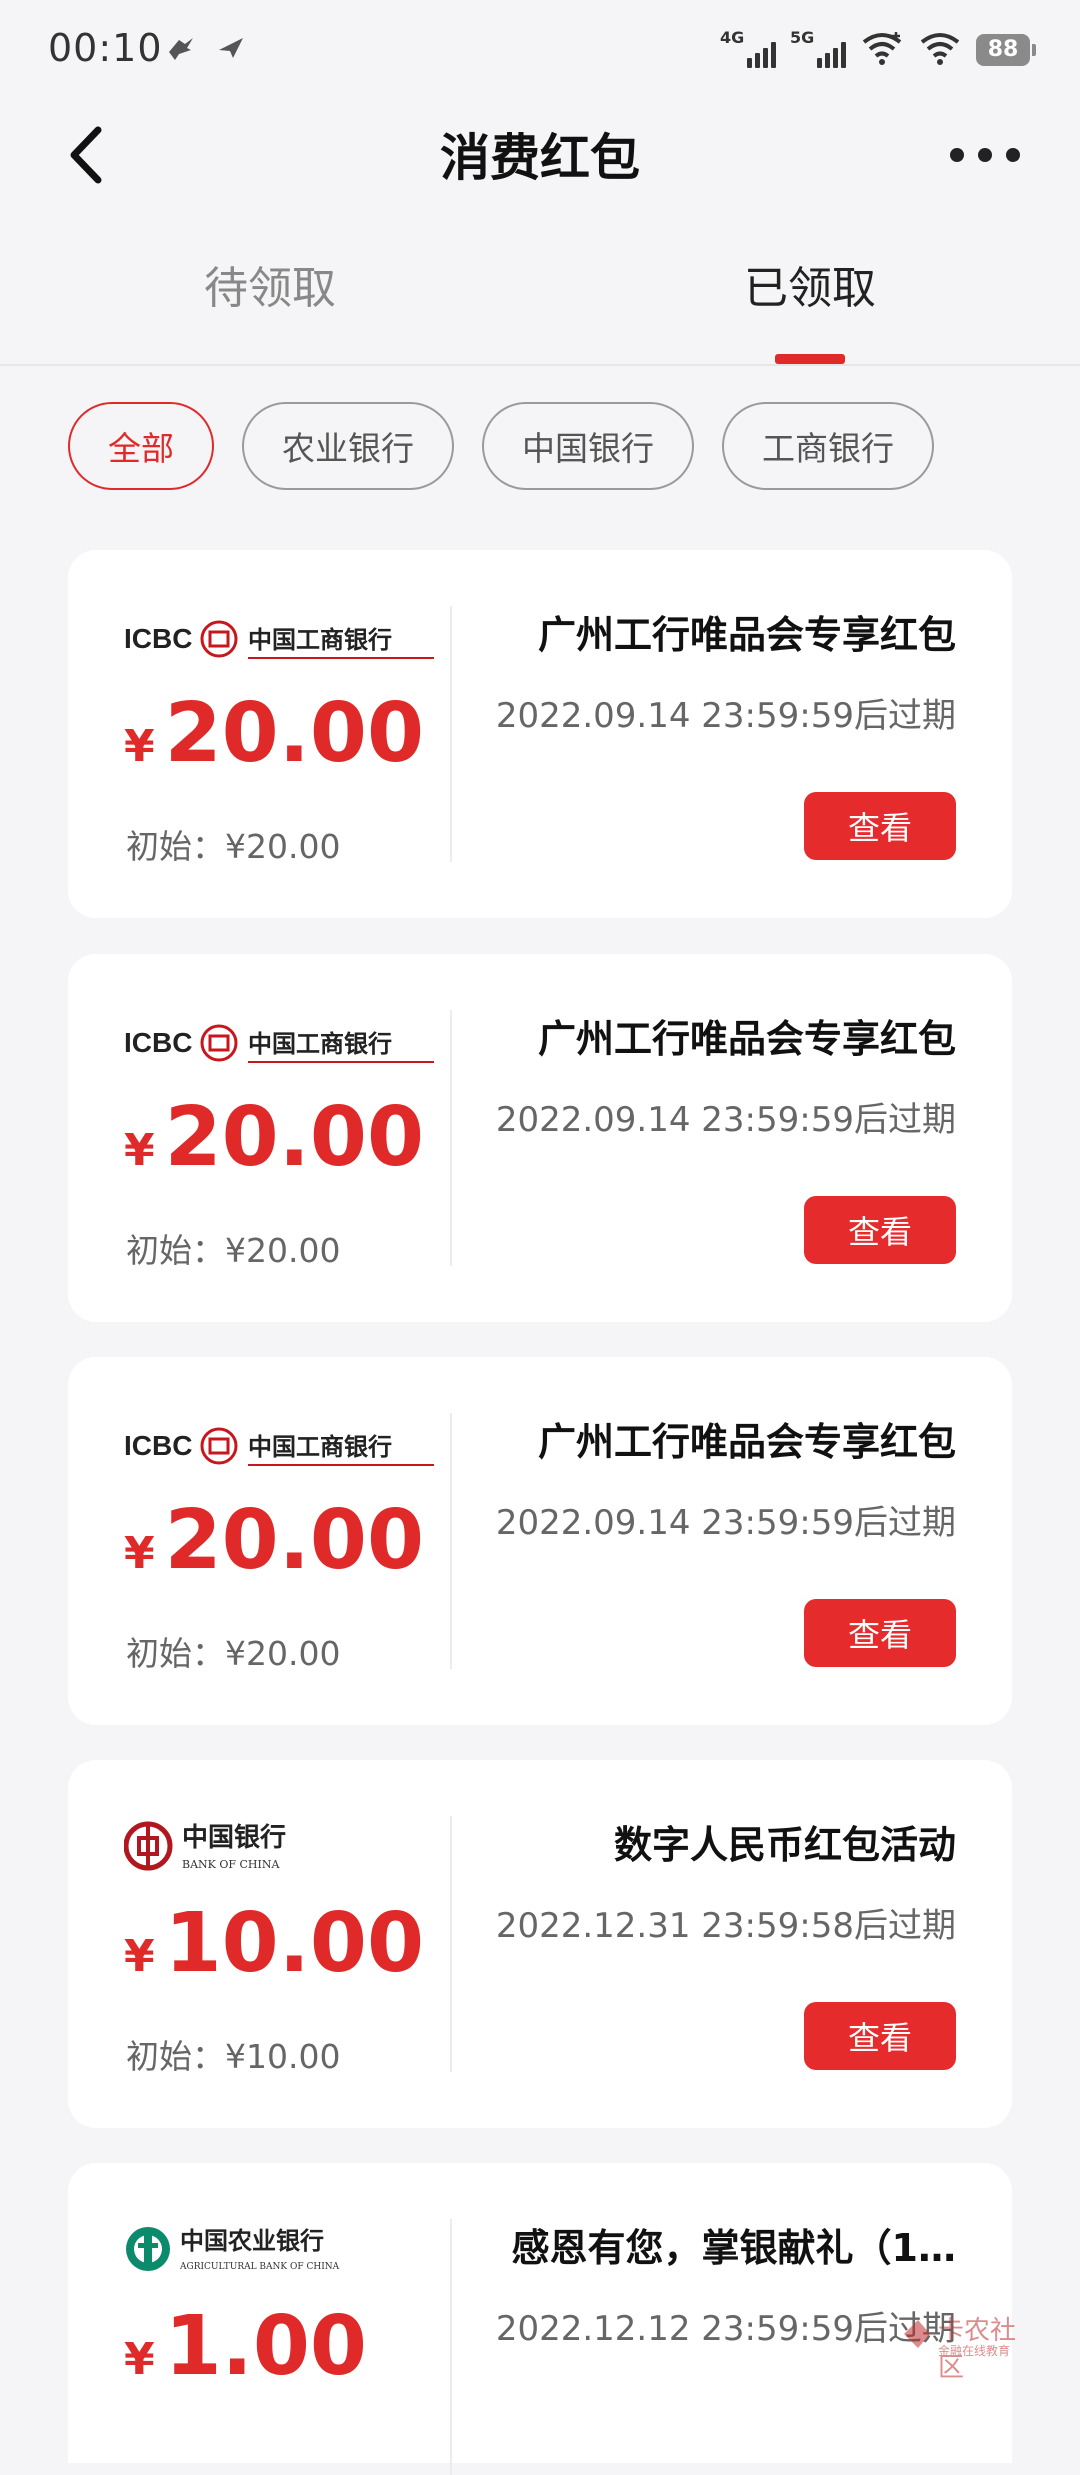 Image resolution: width=1080 pixels, height=2475 pixels. Describe the element at coordinates (1006, 50) in the screenshot. I see `battery-icon: 88` at that location.